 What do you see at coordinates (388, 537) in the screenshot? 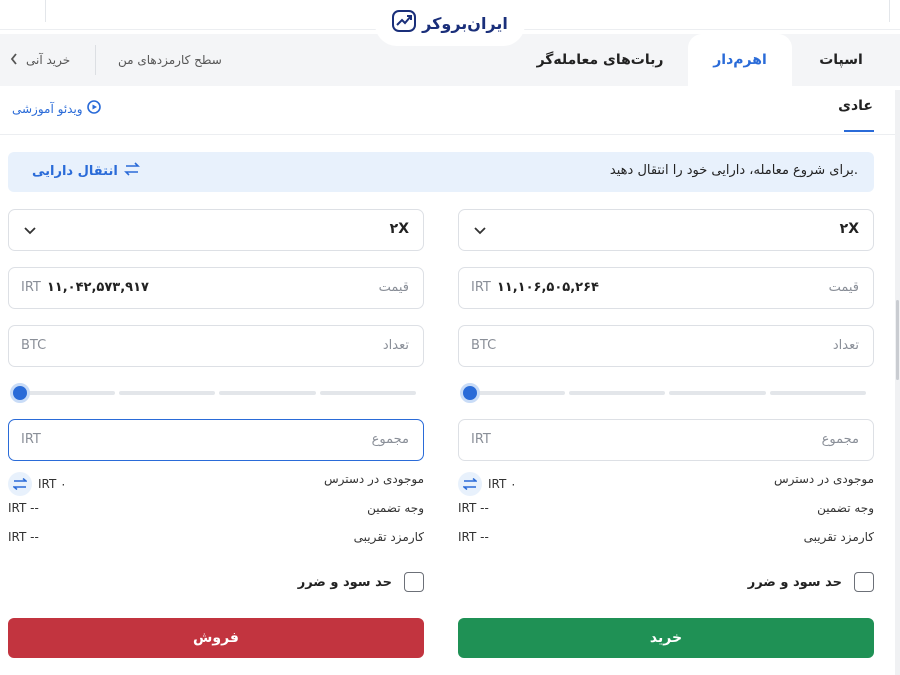
I see `sell-fee-label: کارمزد تقریبی` at bounding box center [388, 537].